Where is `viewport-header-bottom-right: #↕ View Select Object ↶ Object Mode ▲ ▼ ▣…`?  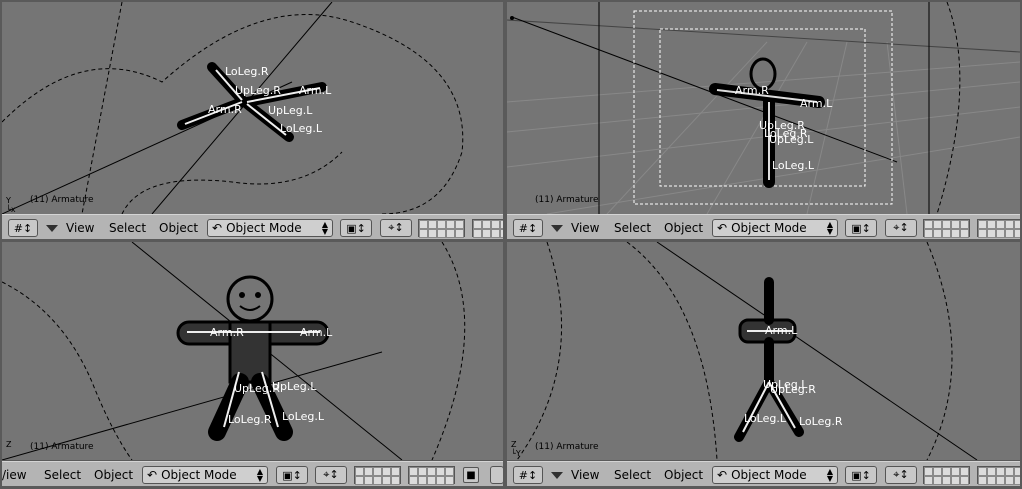 viewport-header-bottom-right: #↕ View Select Object ↶ Object Mode ▲ ▼ ▣… is located at coordinates (763, 474).